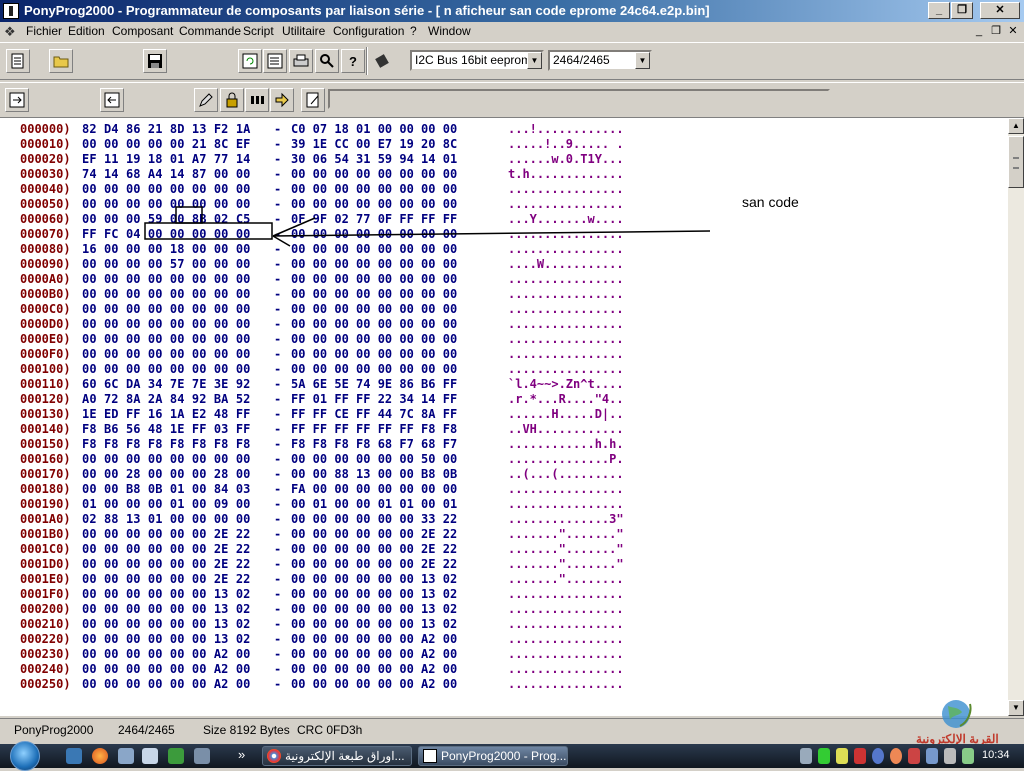 This screenshot has width=1024, height=771. What do you see at coordinates (374, 384) in the screenshot?
I see `hex-row-bytes-high: 5A 6E 5E 74 9E 86 B6 FF` at bounding box center [374, 384].